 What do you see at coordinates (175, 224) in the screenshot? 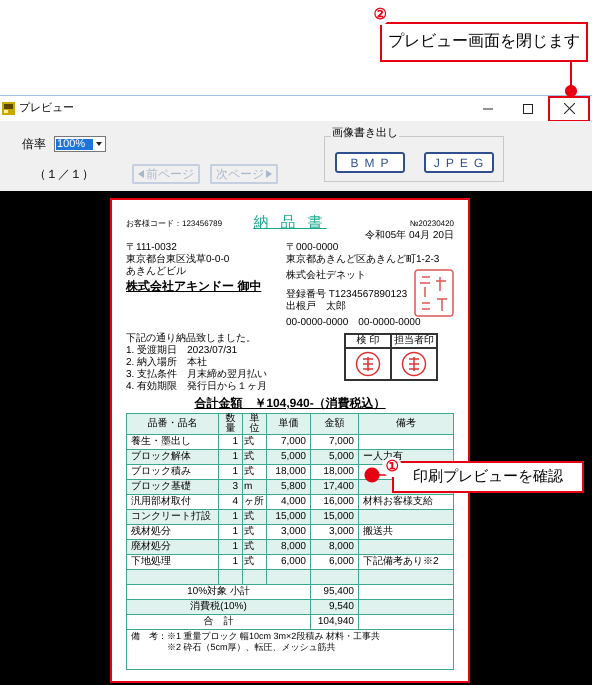
I see `customer-code: お客様コード：123456789` at bounding box center [175, 224].